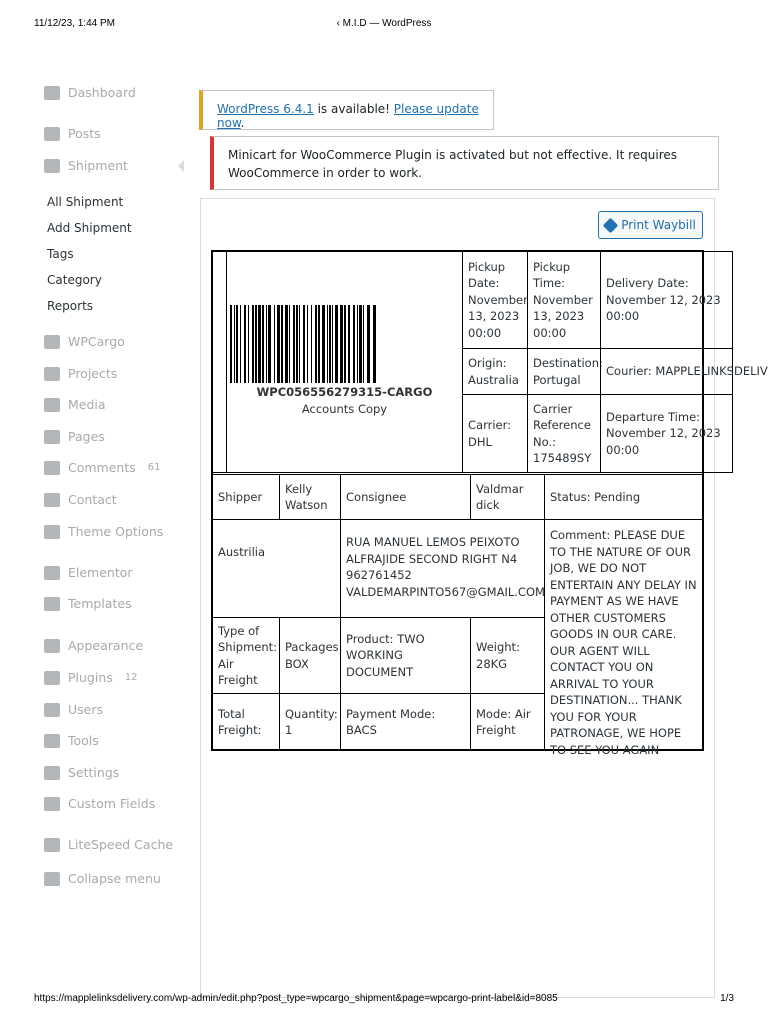 This screenshot has height=1024, width=768. What do you see at coordinates (52, 467) in the screenshot?
I see `comment-icon` at bounding box center [52, 467].